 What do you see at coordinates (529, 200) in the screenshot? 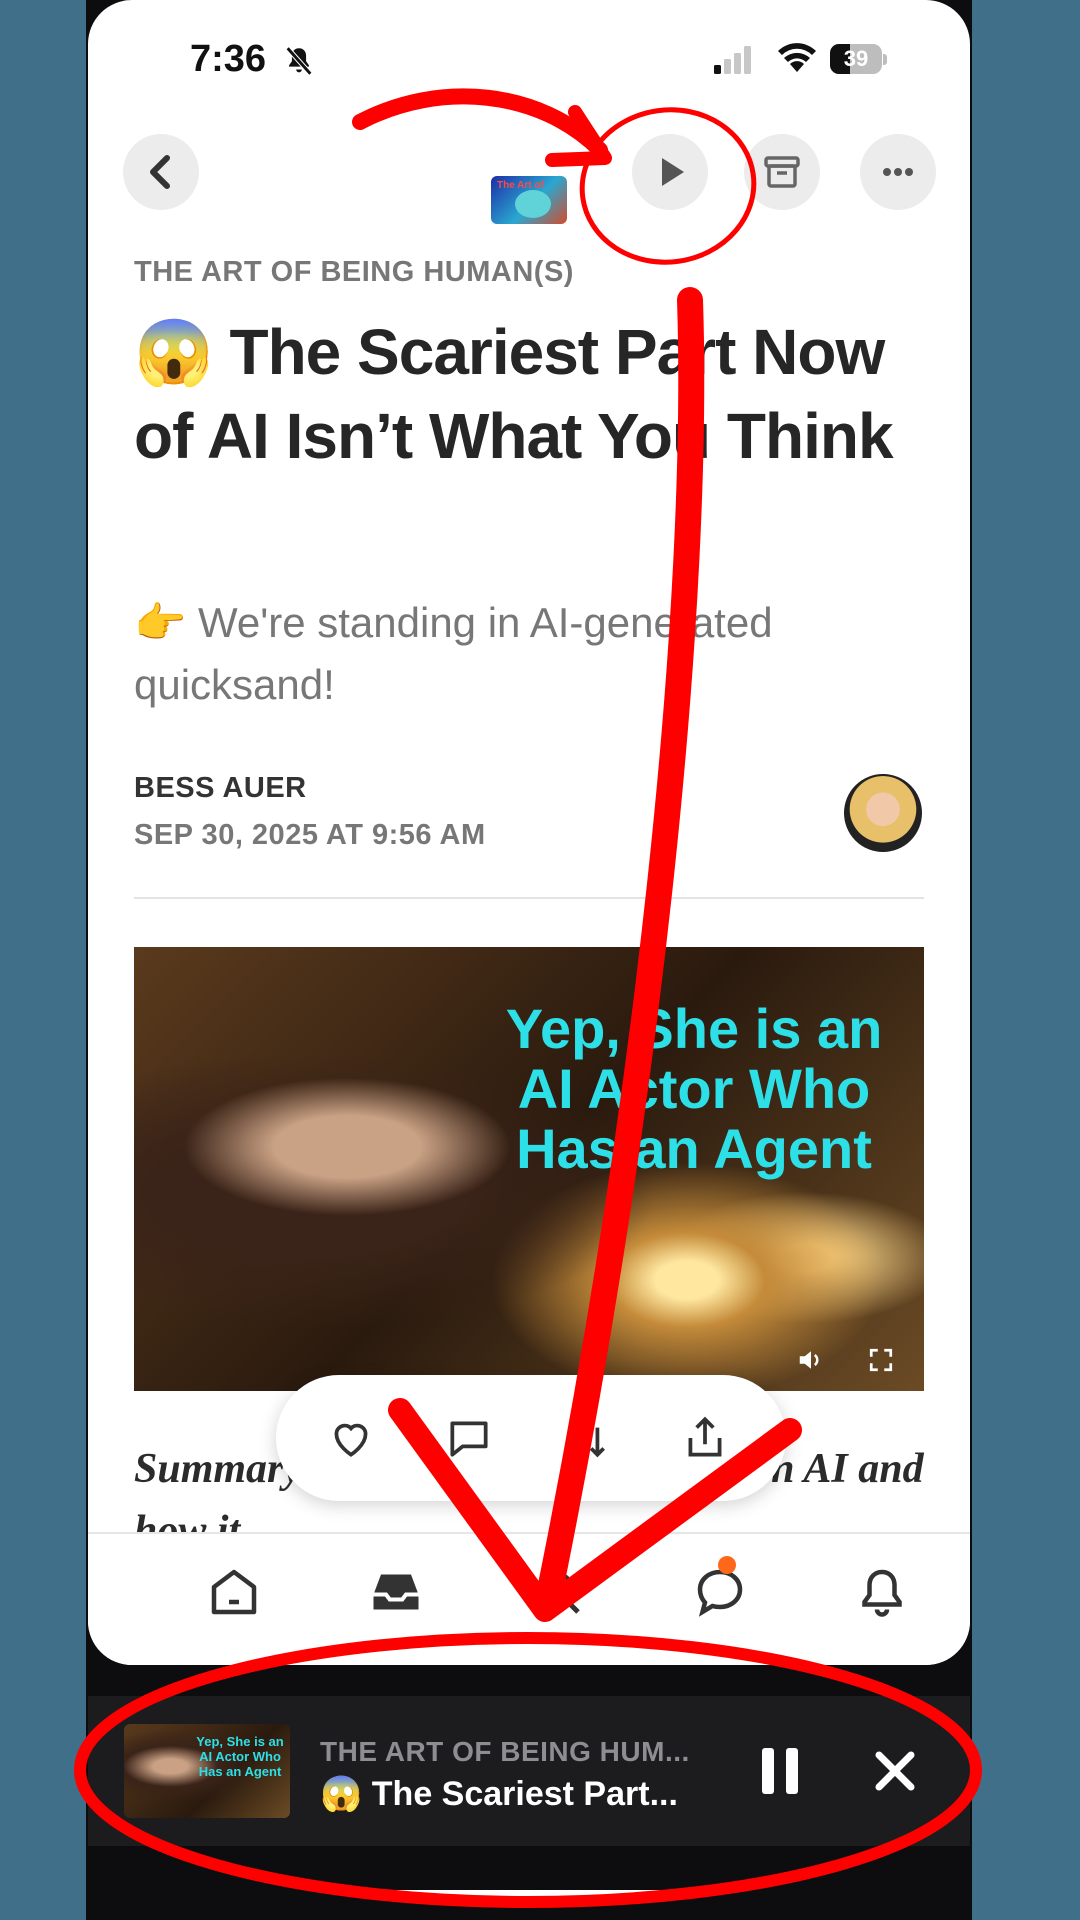
I see `publication-logo: The Art of` at bounding box center [529, 200].